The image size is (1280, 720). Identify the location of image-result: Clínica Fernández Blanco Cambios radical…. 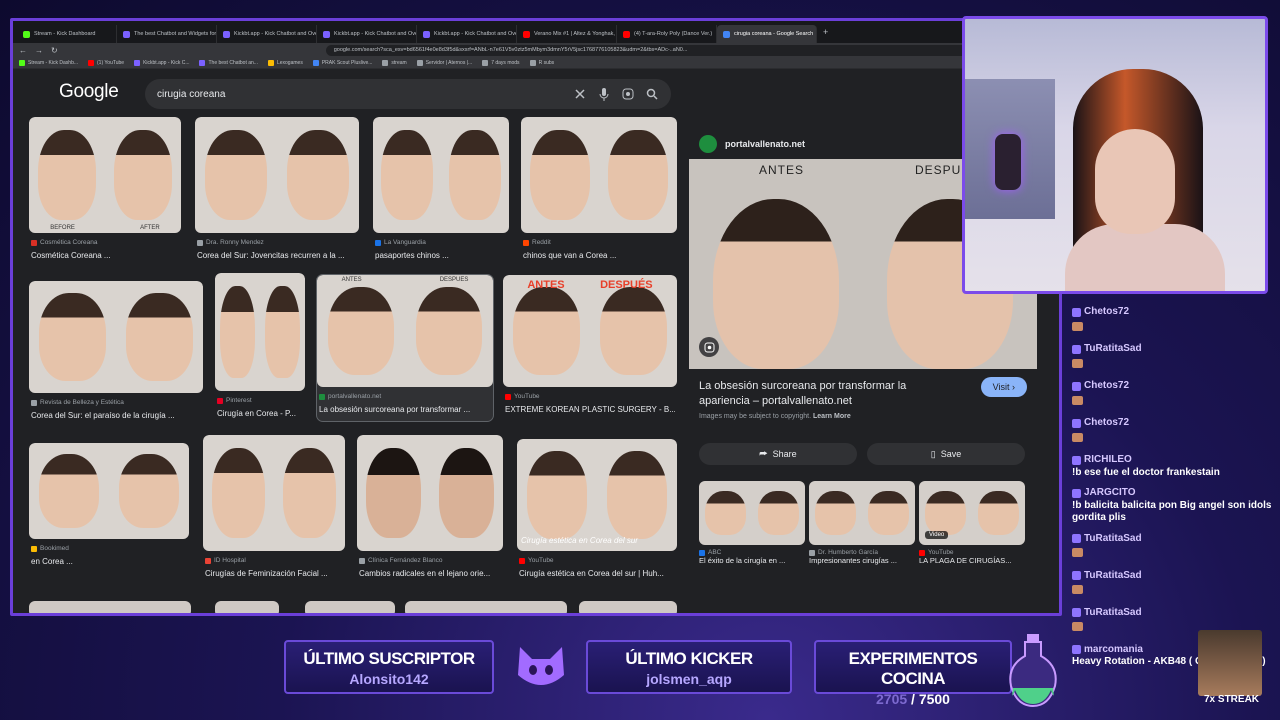
(430, 510).